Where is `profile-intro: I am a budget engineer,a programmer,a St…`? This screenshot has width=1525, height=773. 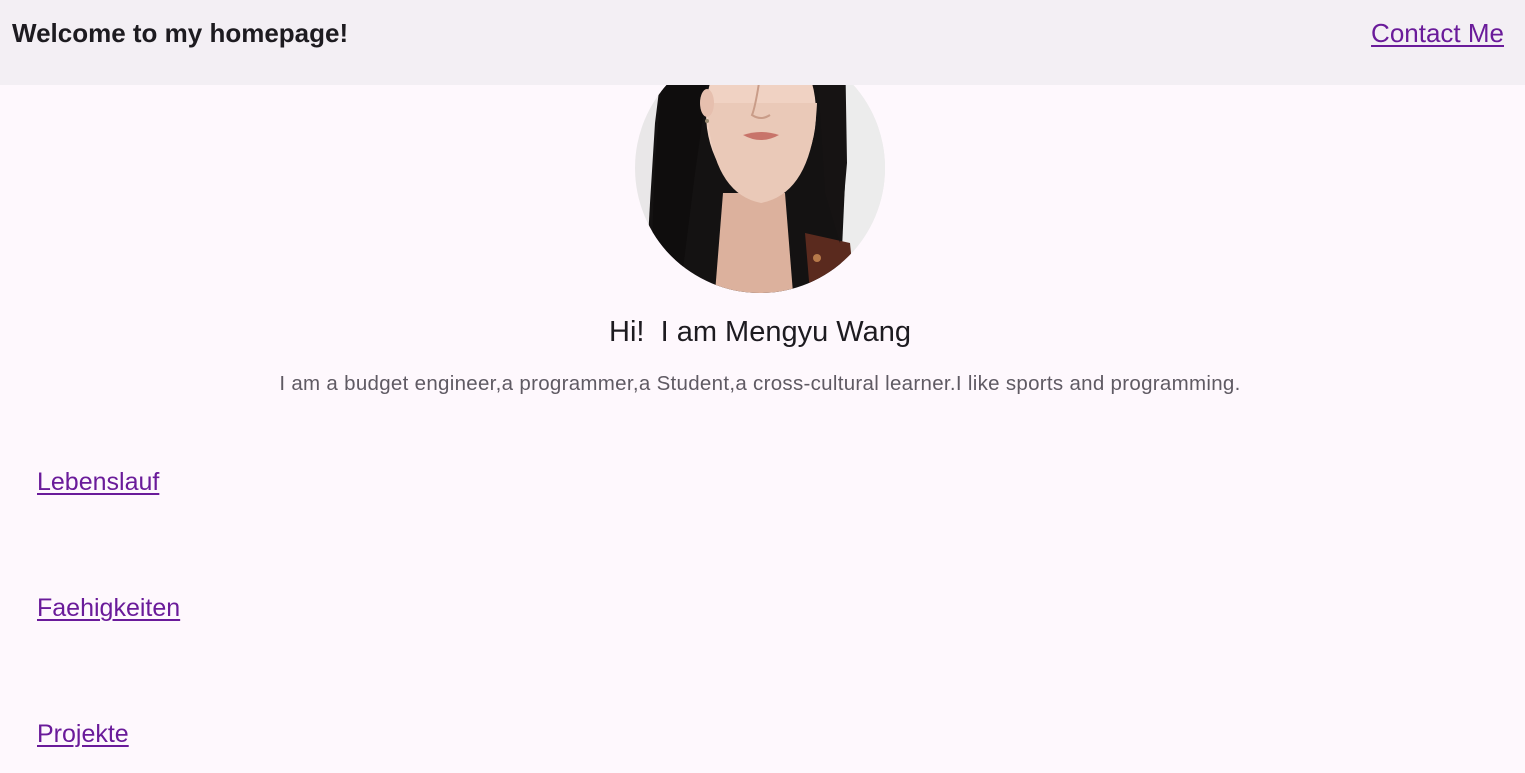 profile-intro: I am a budget engineer,a programmer,a St… is located at coordinates (760, 383).